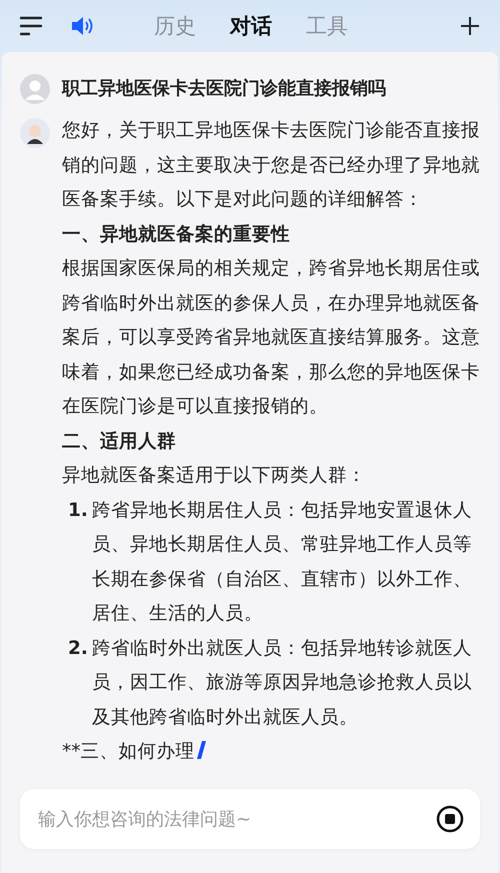 The width and height of the screenshot is (500, 873). I want to click on answer-paragraph: **三、如何办理, so click(271, 752).